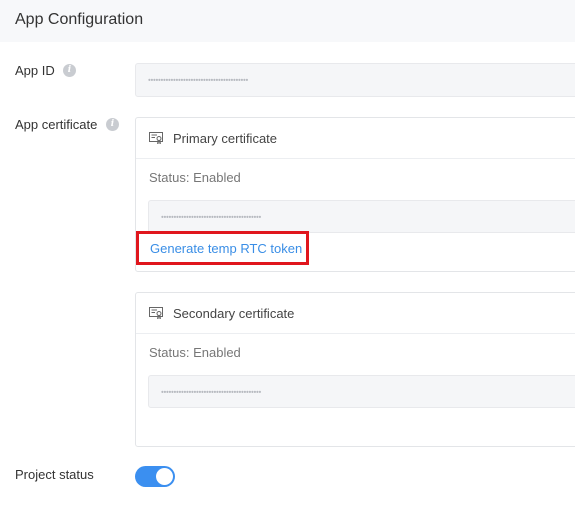 The height and width of the screenshot is (508, 575). I want to click on generate-temp-rtc-token-highlight: Generate temp RTC token, so click(222, 248).